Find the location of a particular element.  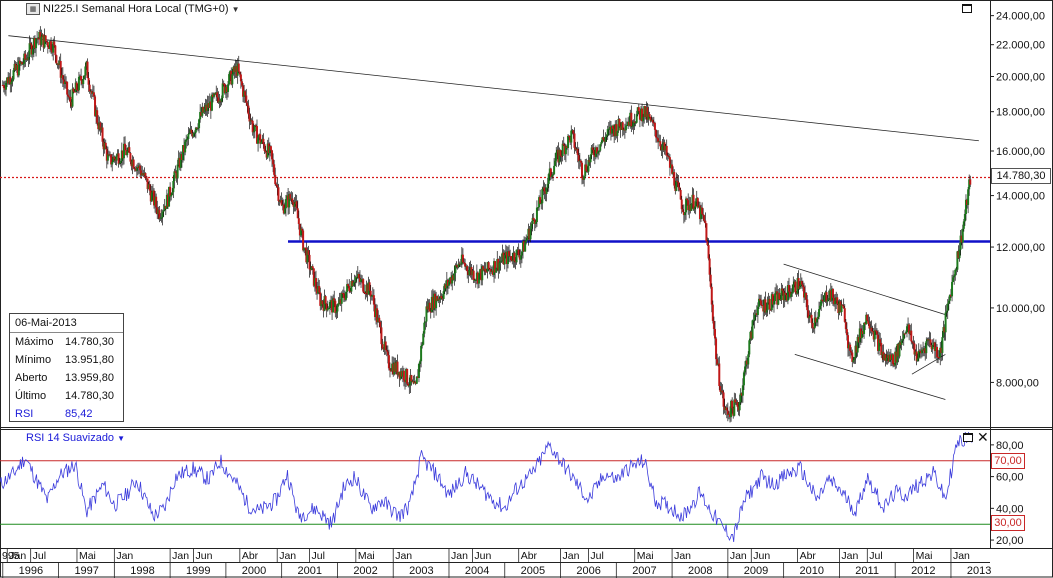

rsi-lower-level-badge: 30,00 is located at coordinates (1008, 523).